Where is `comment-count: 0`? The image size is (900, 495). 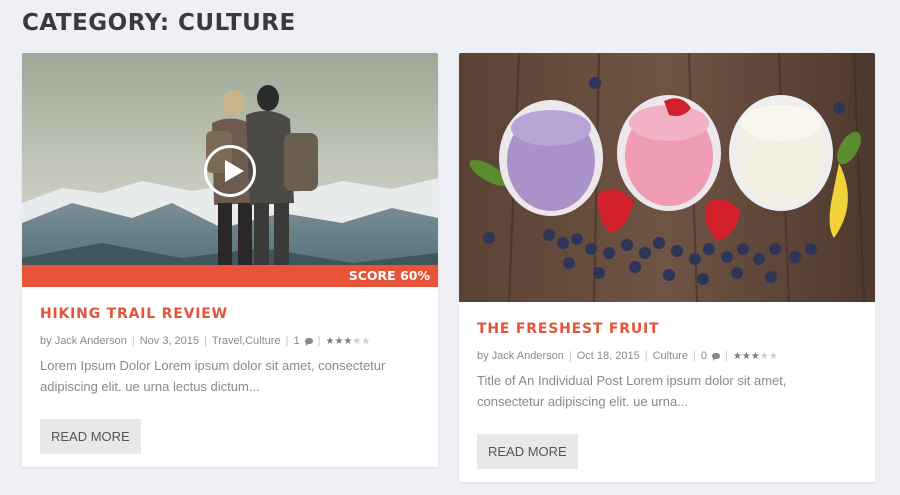 comment-count: 0 is located at coordinates (704, 356).